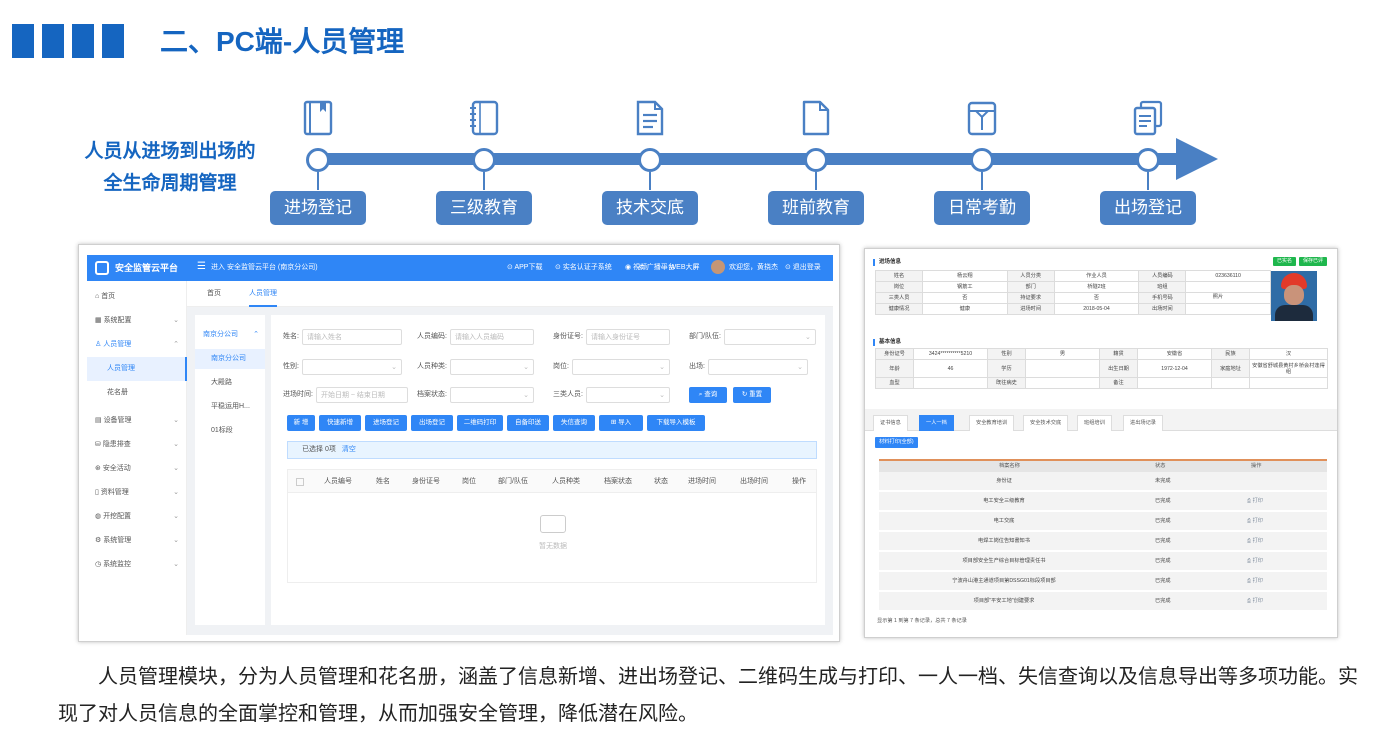 The image size is (1384, 743). What do you see at coordinates (137, 541) in the screenshot?
I see `sidebar-item-system-manage: ⚙ 系统管理 ⌄` at bounding box center [137, 541].